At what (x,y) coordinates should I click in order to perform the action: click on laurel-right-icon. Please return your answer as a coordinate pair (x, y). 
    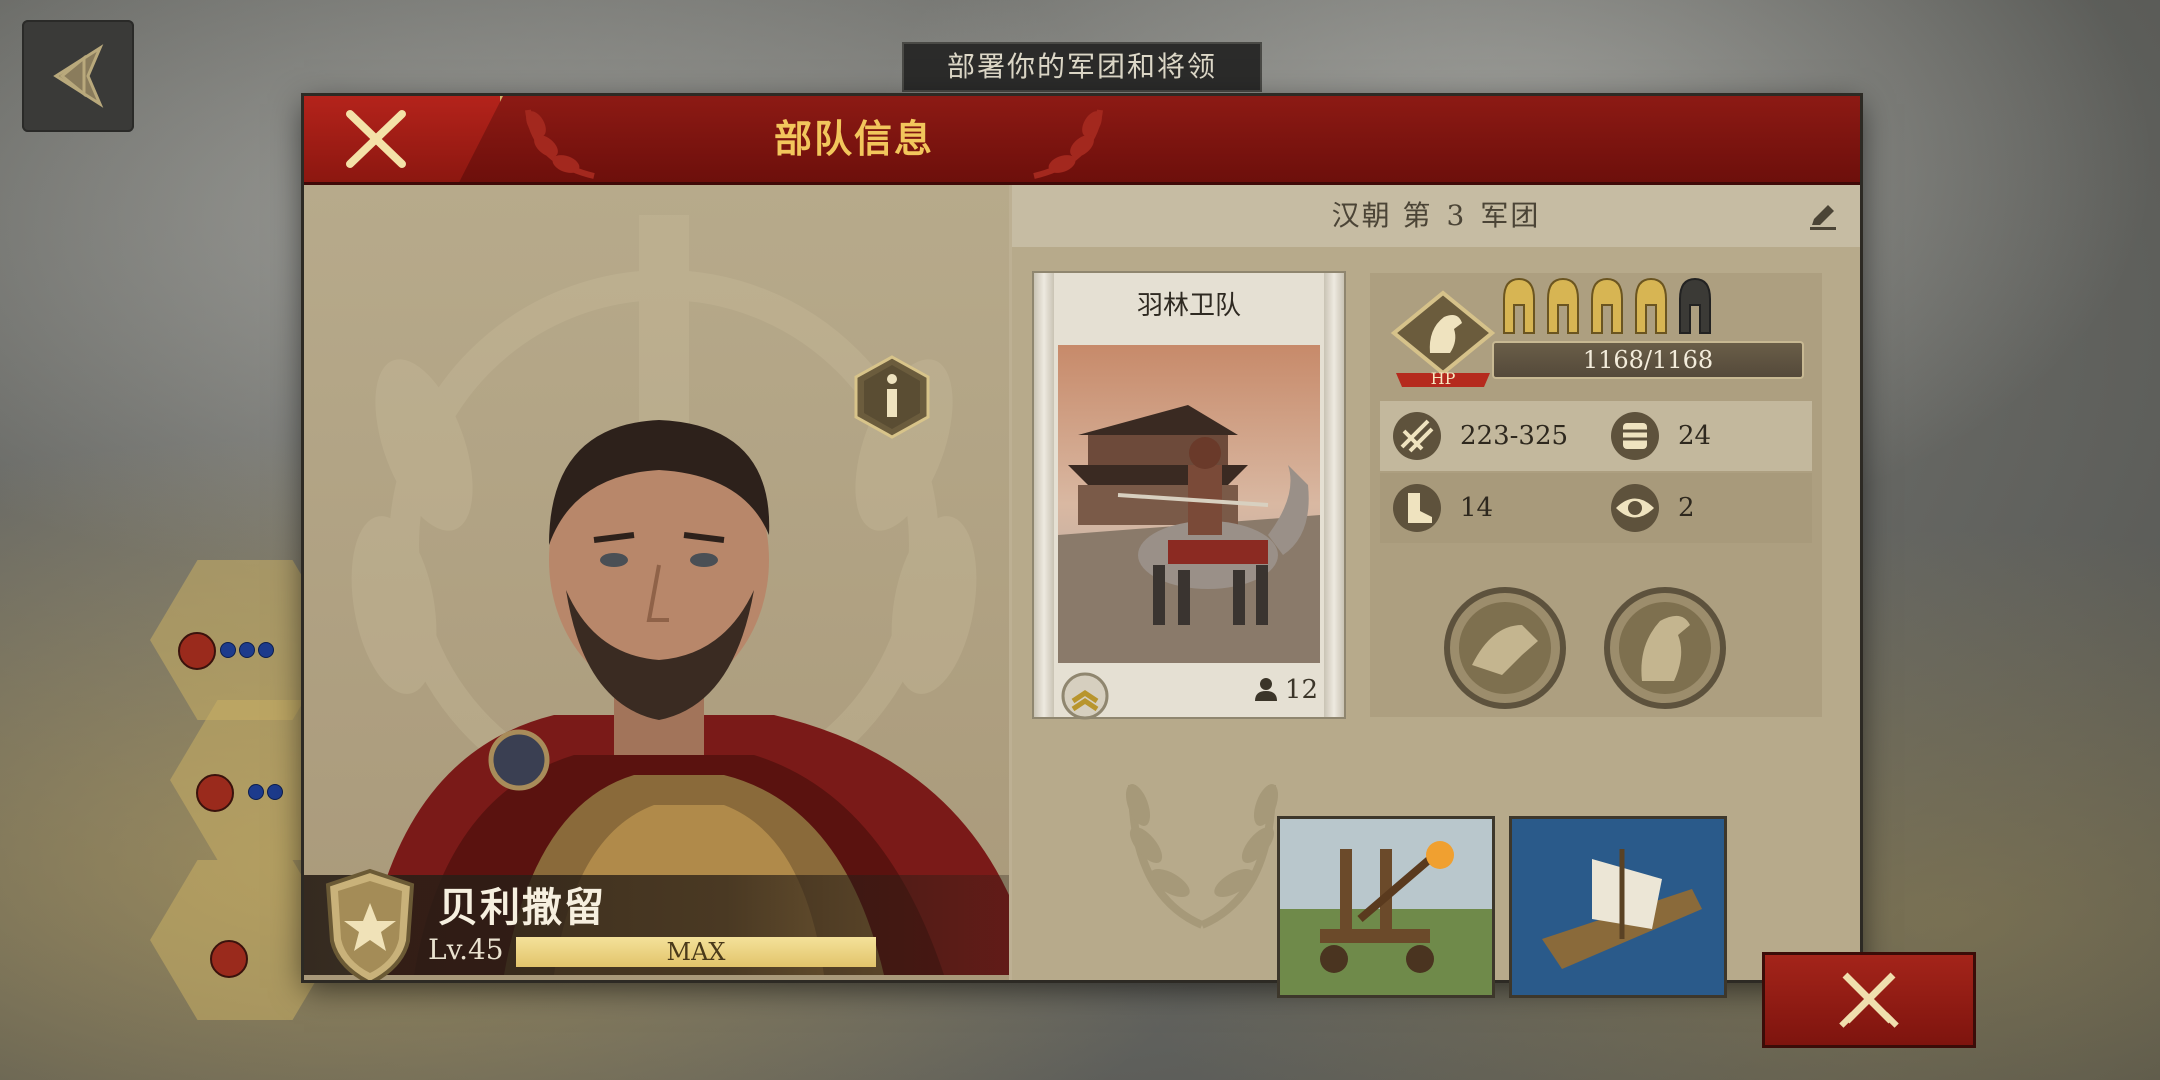
    Looking at the image, I should click on (1068, 144).